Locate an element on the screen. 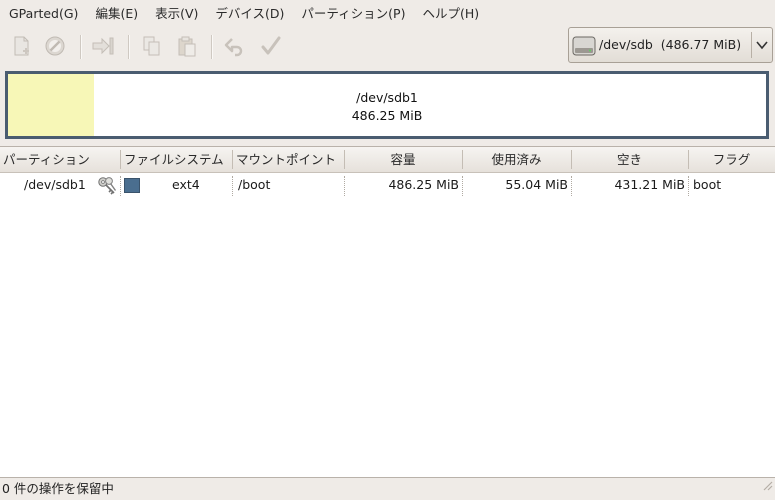  column-header-filesystem: ファイルシステム is located at coordinates (174, 159).